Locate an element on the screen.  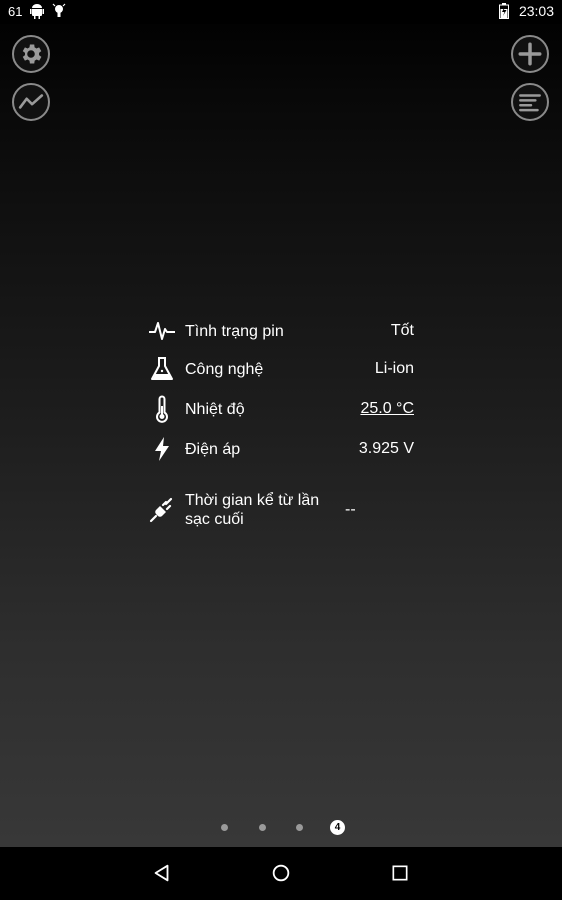
lightning-icon is located at coordinates (162, 449).